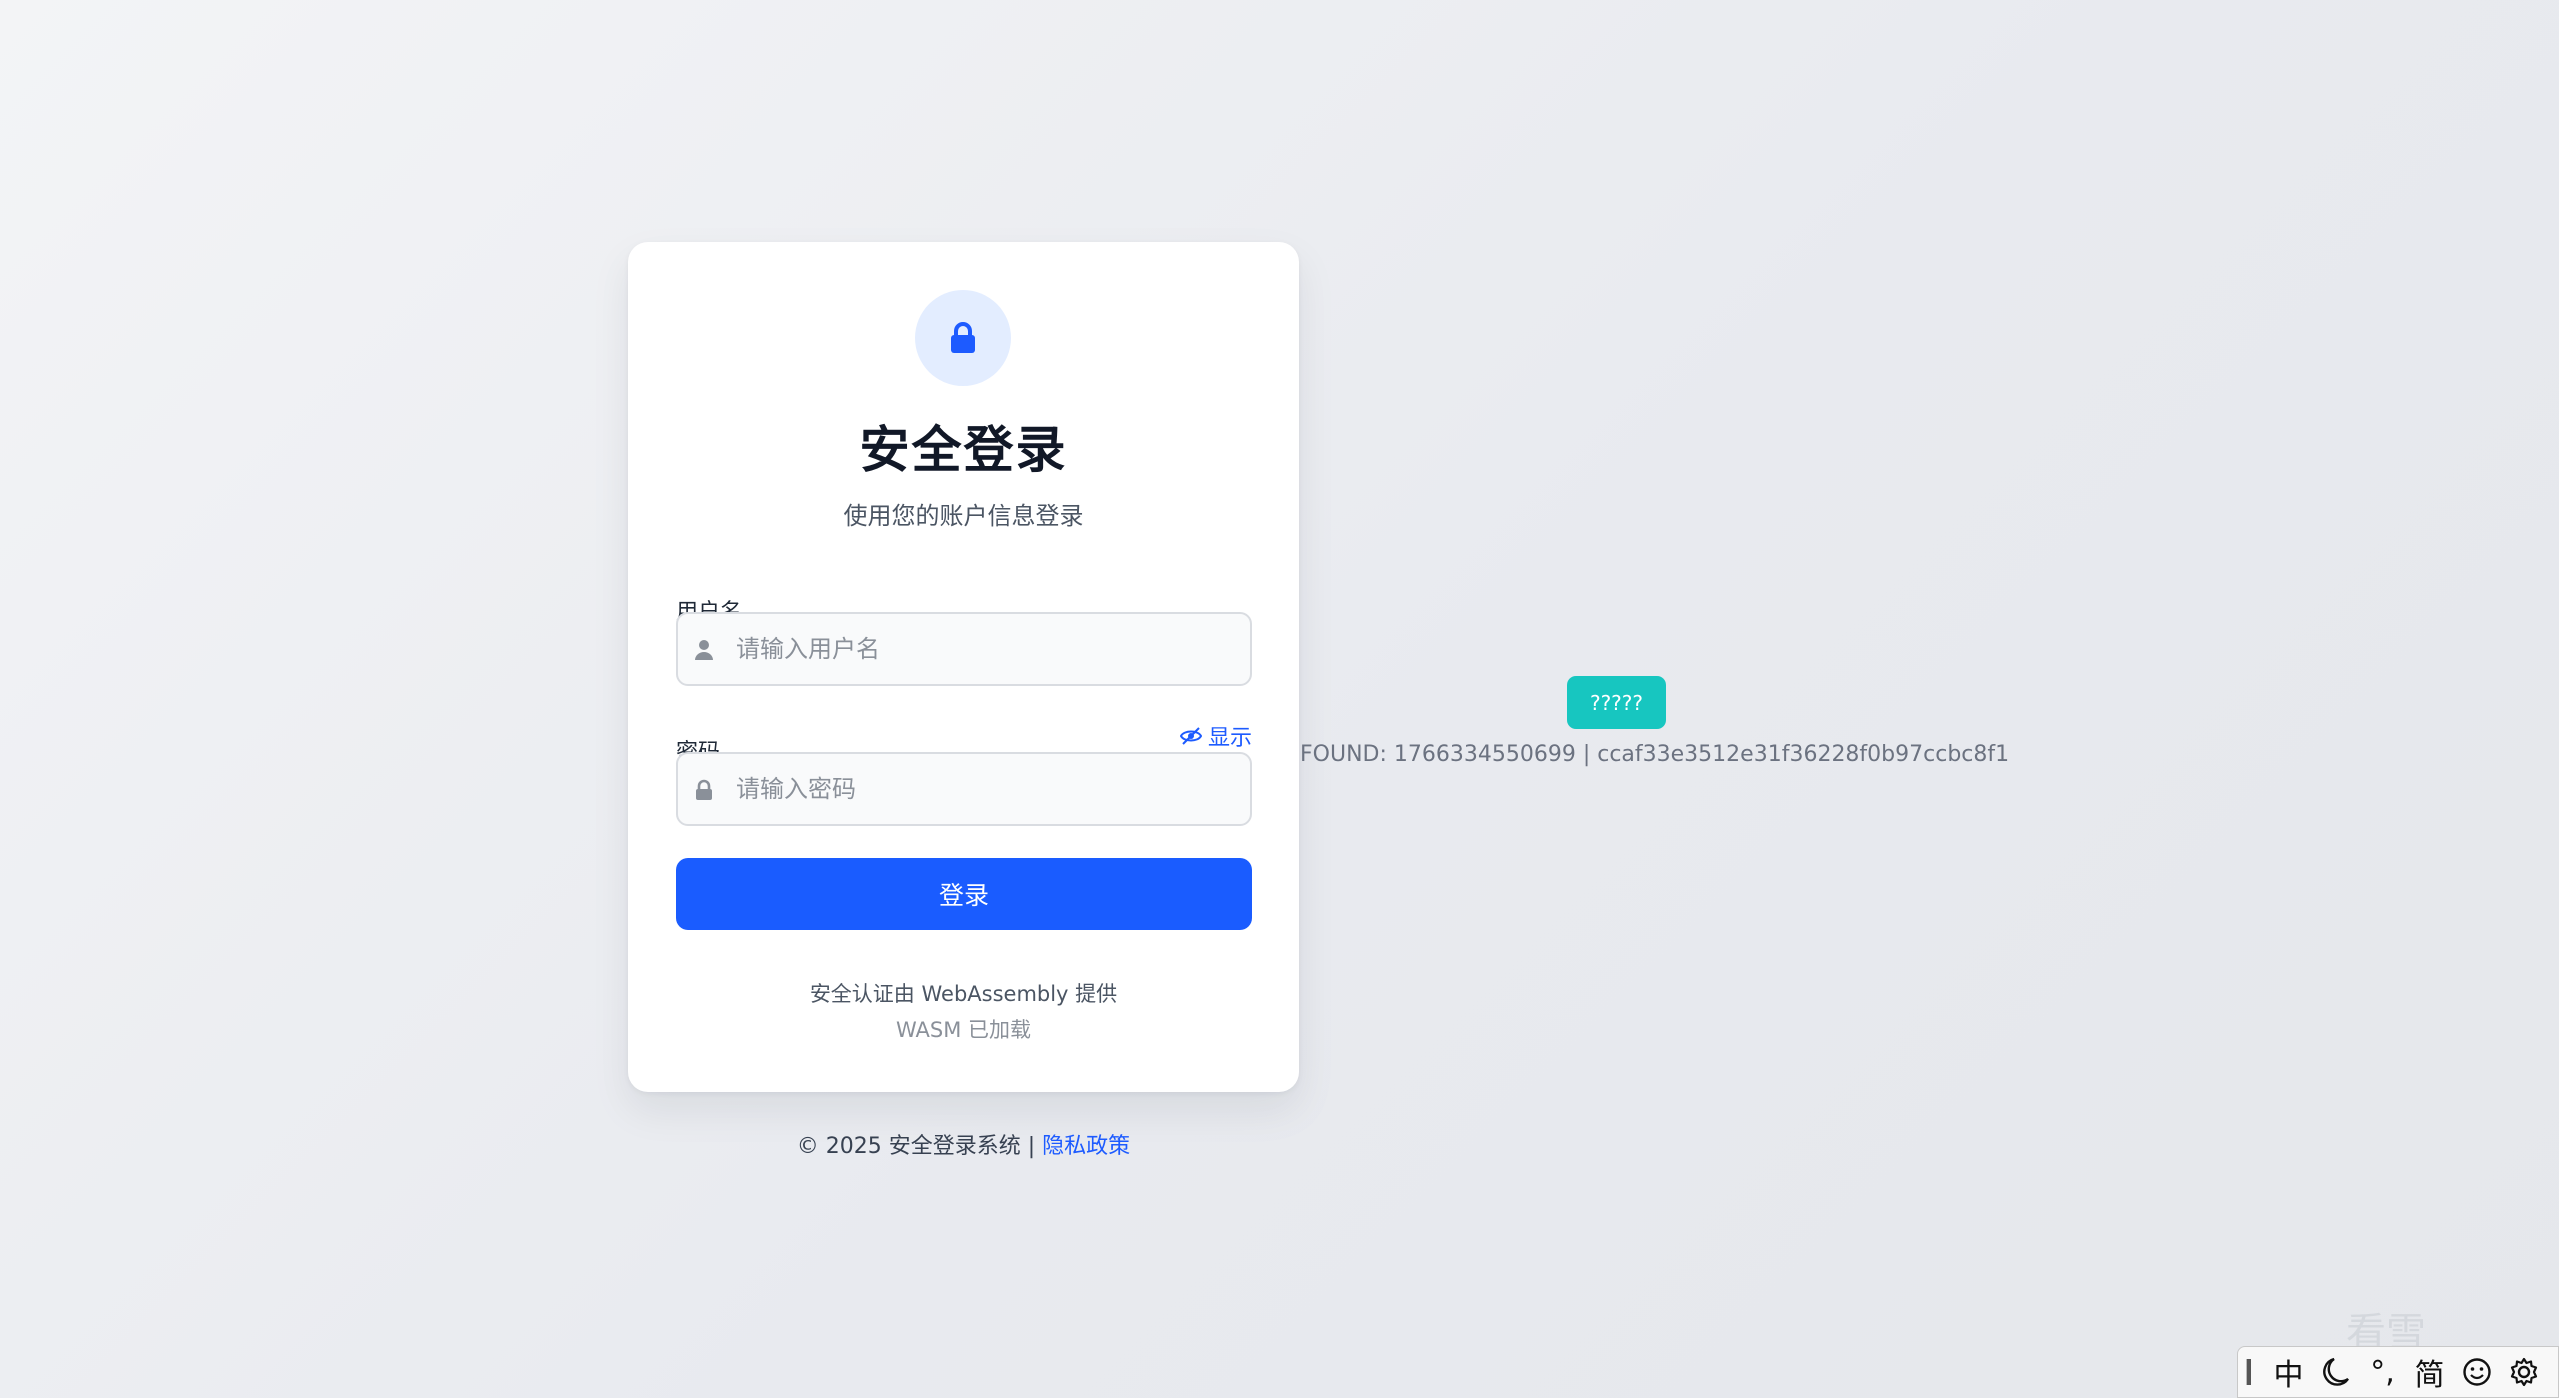  What do you see at coordinates (1616, 702) in the screenshot?
I see `debug-button: ?????` at bounding box center [1616, 702].